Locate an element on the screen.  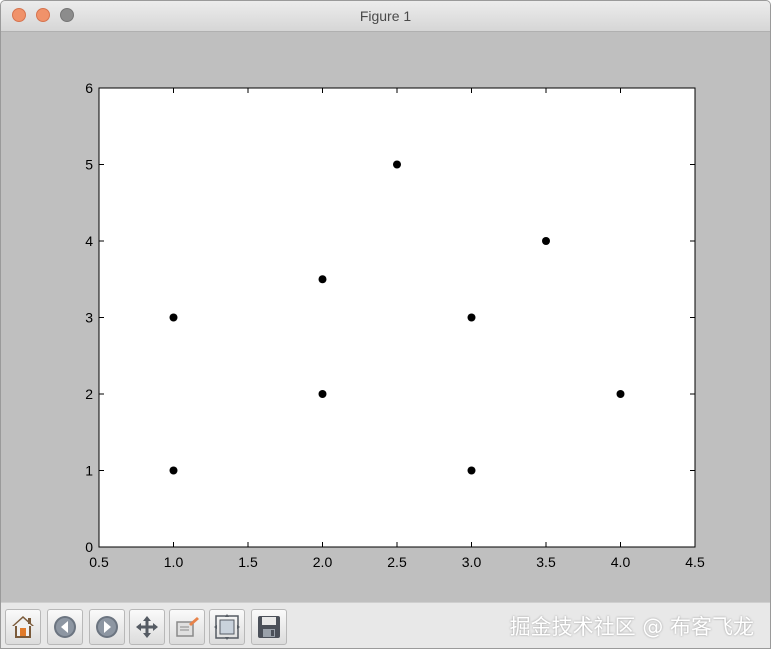
x-tick-label: 0.5 is located at coordinates (99, 562).